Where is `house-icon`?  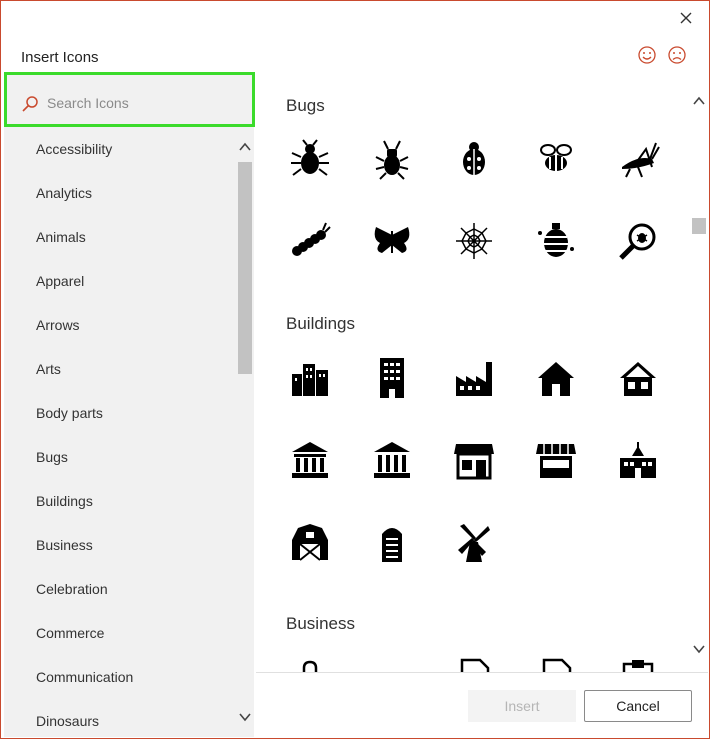
house-icon is located at coordinates (556, 378).